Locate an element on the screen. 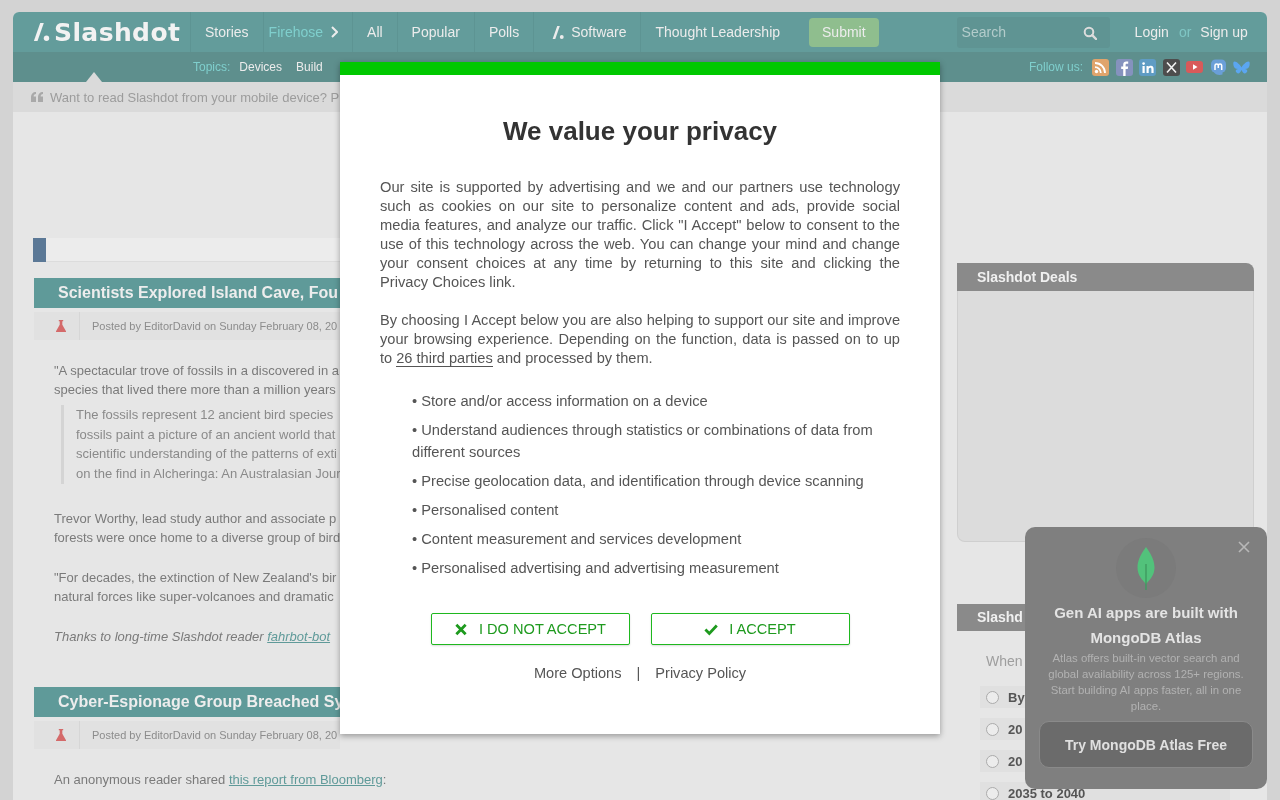 This screenshot has width=1280, height=800. topic-link: Build is located at coordinates (309, 67).